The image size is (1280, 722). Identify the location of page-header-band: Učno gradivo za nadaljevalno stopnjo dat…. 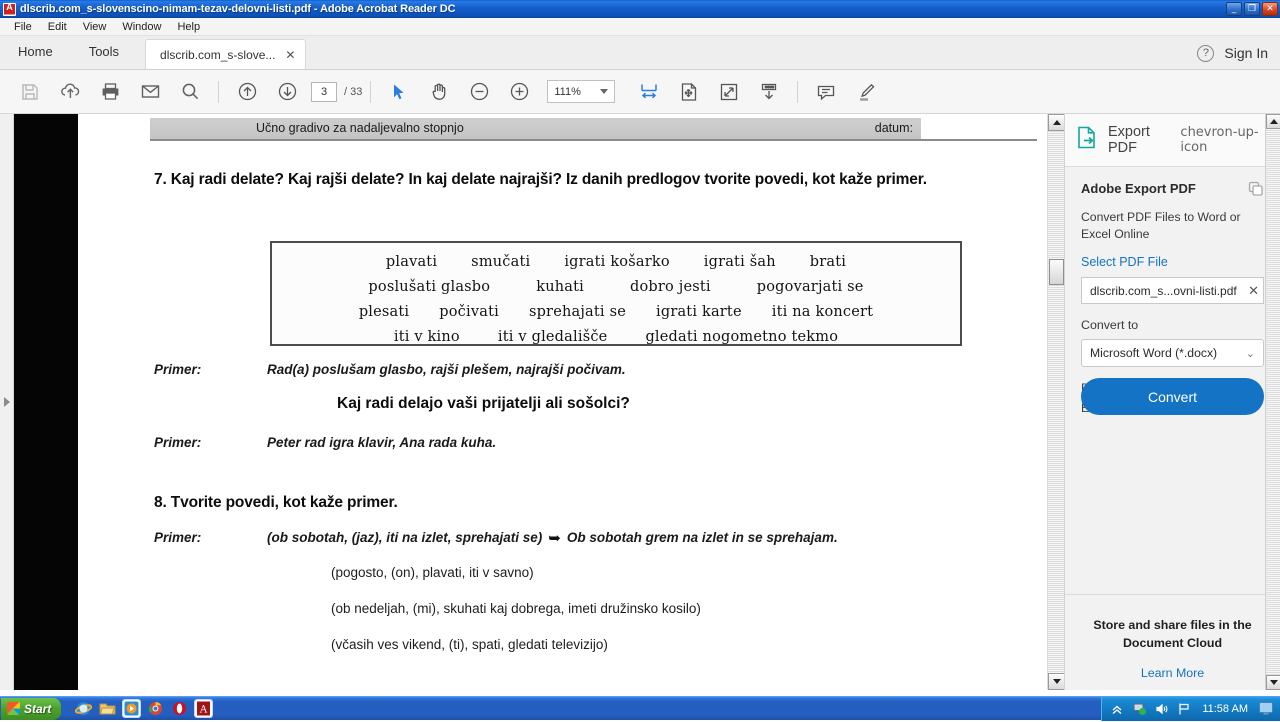
(593, 129).